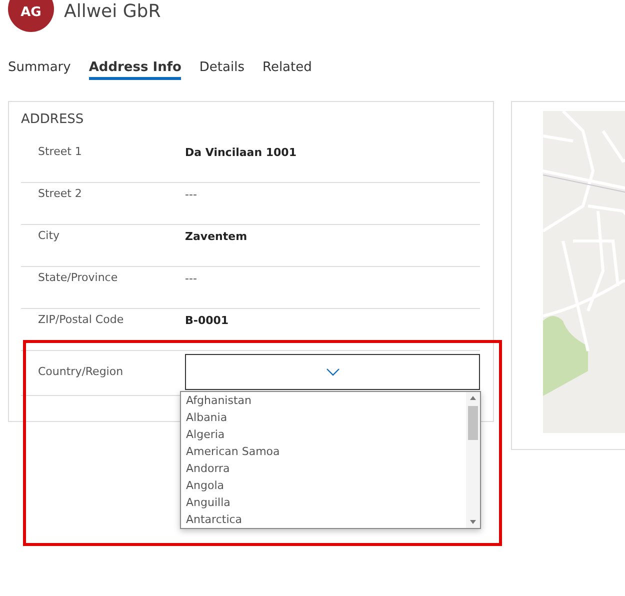 The image size is (625, 596). I want to click on tab: Details, so click(221, 70).